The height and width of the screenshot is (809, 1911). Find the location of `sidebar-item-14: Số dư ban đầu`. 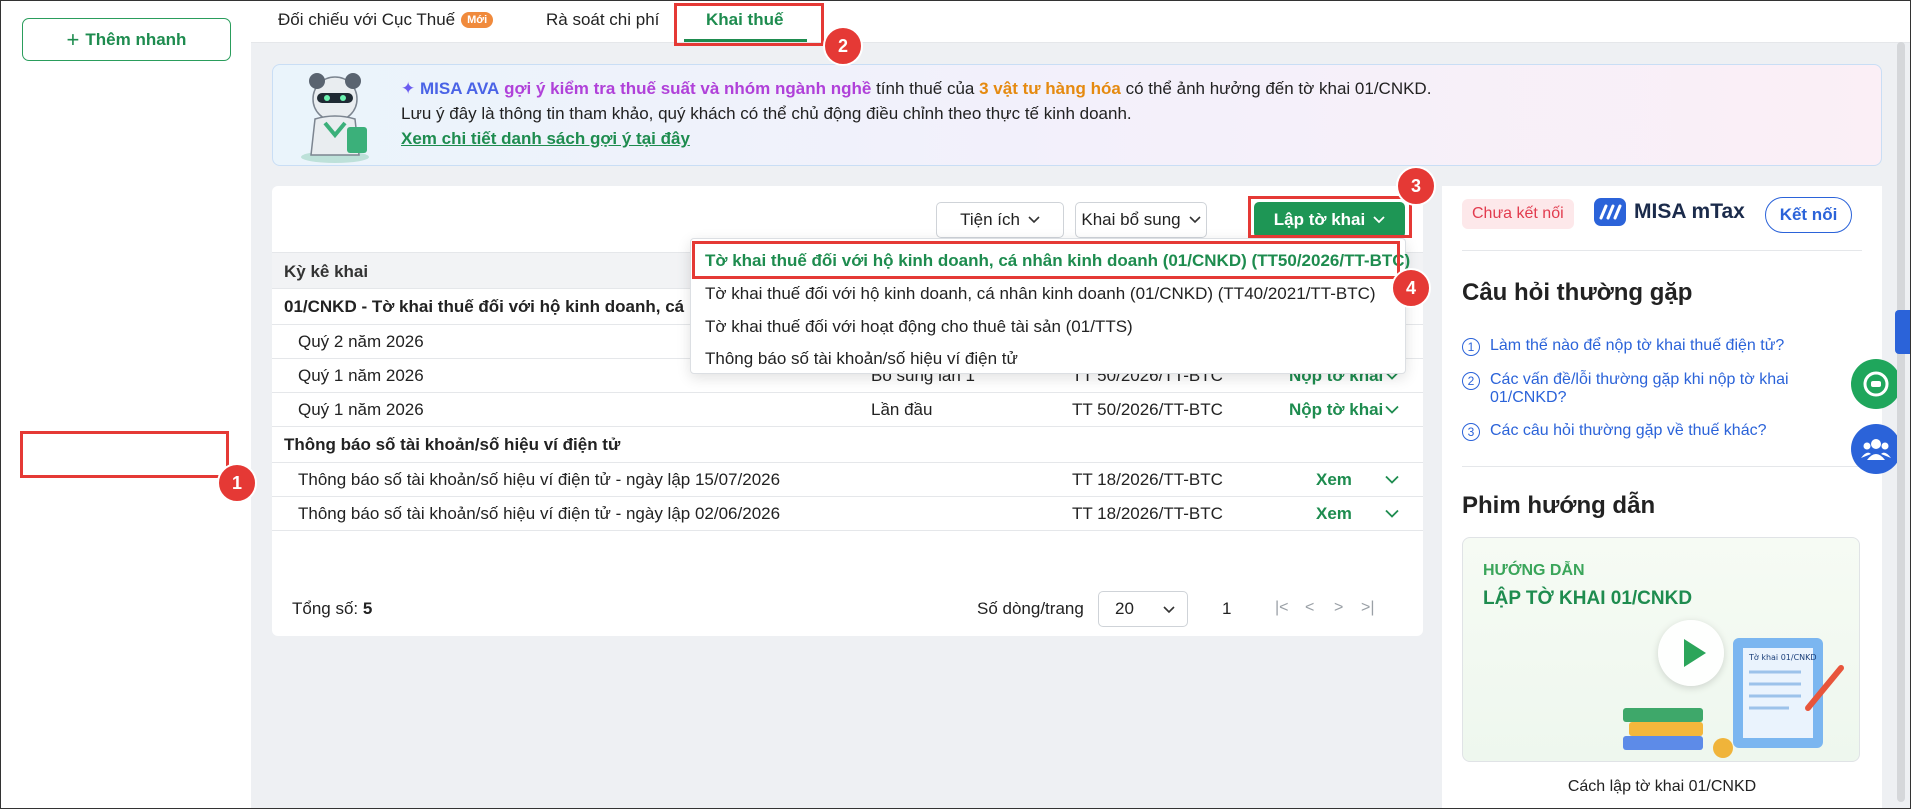

sidebar-item-14: Số dư ban đầu is located at coordinates (124, 787).